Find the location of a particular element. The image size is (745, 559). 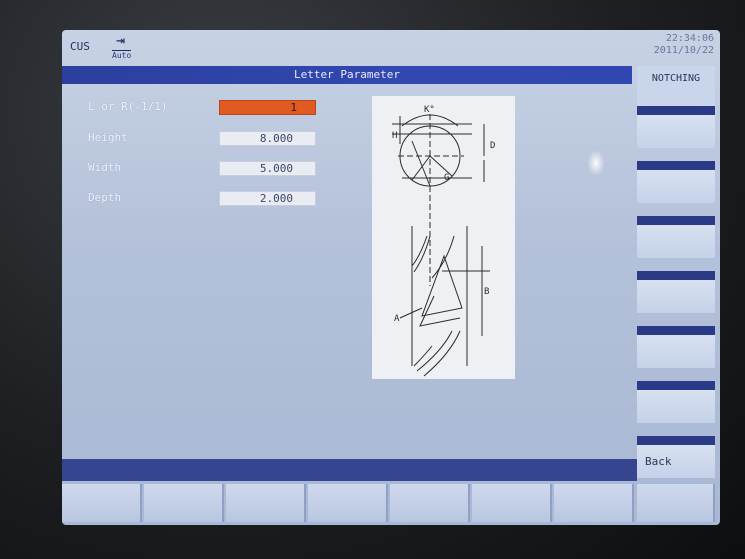

softkey-h1 is located at coordinates (102, 503).